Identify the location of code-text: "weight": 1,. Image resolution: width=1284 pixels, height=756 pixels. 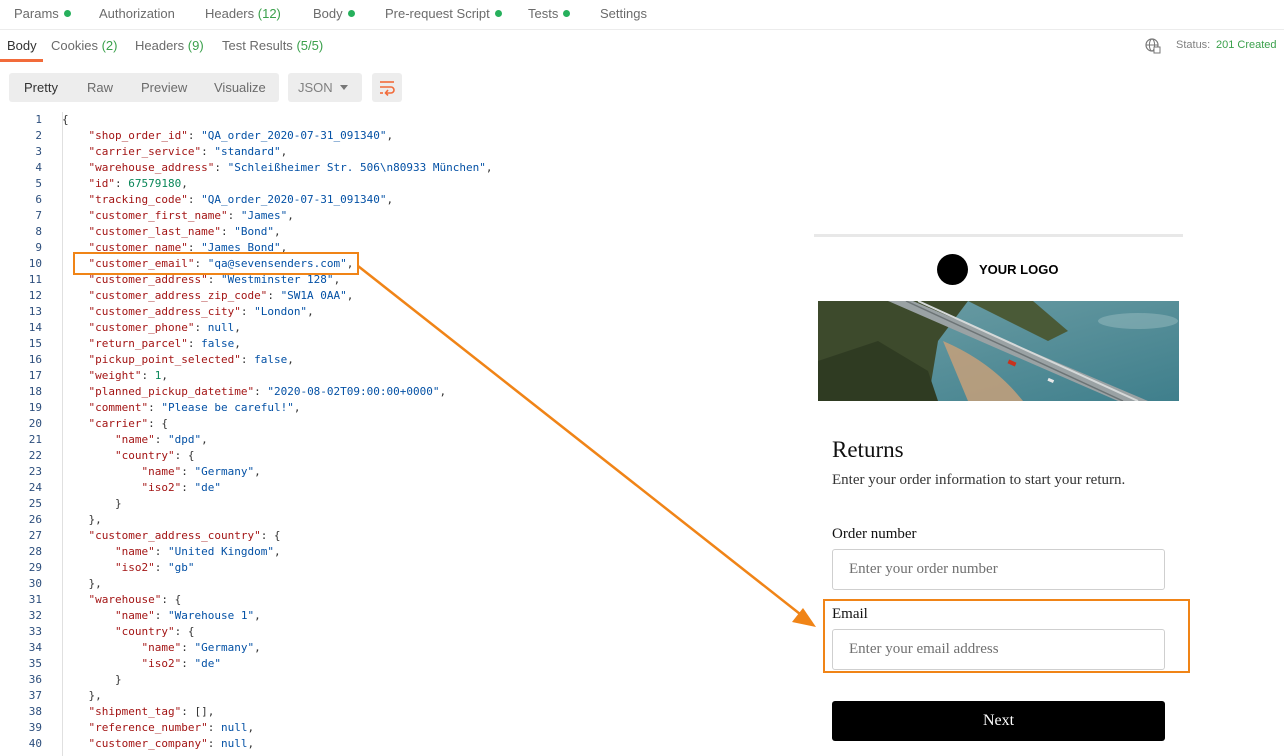
(128, 375).